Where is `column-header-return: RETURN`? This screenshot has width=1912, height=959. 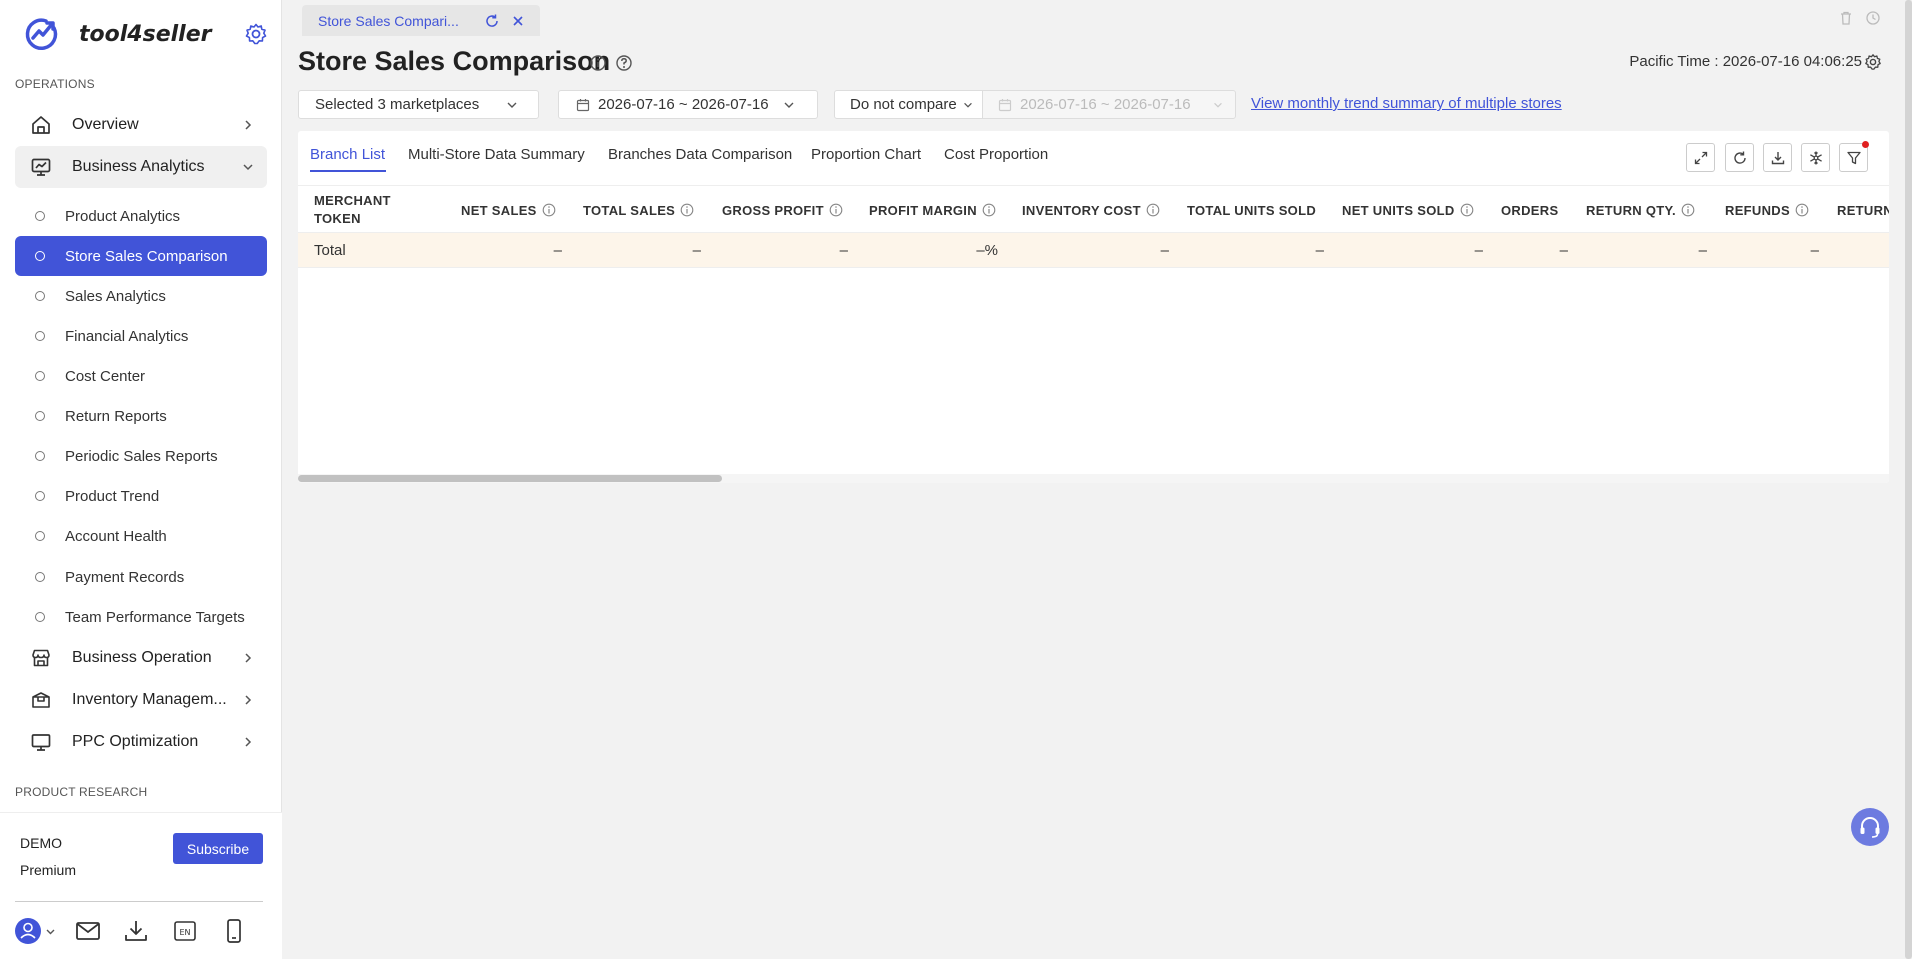 column-header-return: RETURN is located at coordinates (1863, 210).